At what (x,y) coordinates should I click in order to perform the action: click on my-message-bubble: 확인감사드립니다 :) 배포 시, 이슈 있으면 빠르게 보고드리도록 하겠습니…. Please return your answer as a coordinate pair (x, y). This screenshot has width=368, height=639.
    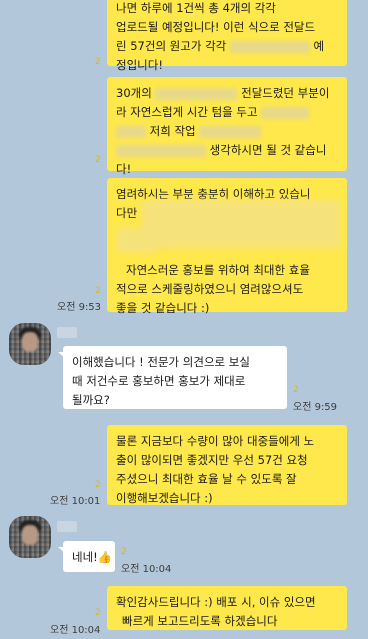
    Looking at the image, I should click on (227, 608).